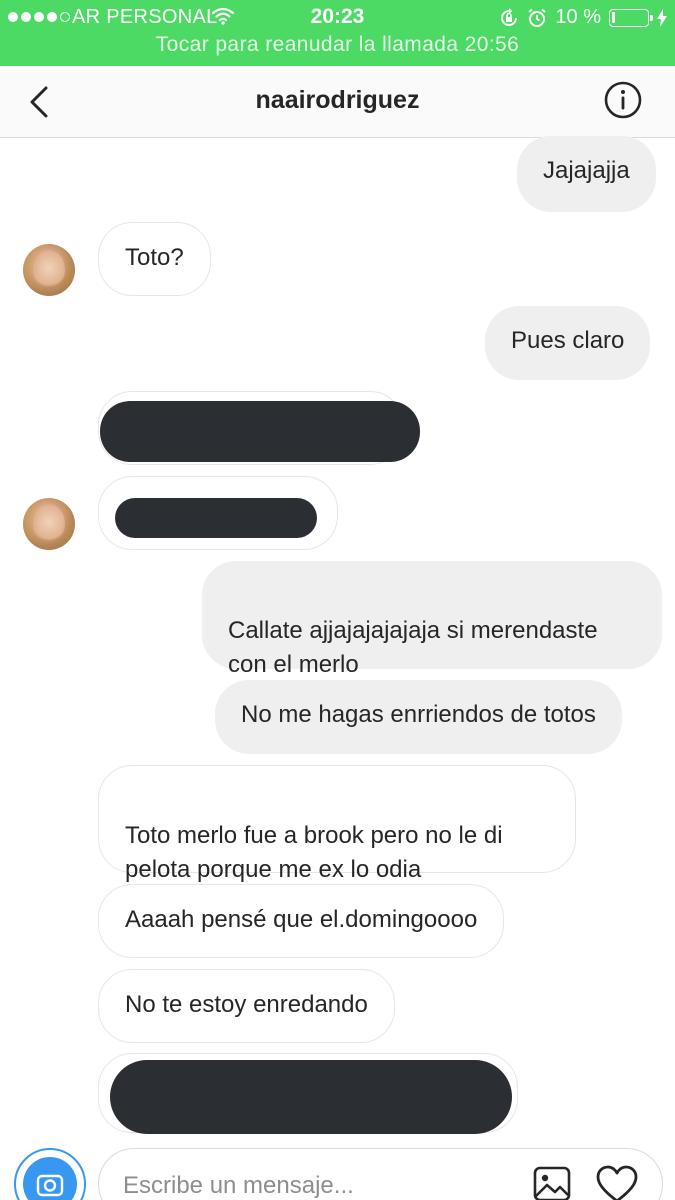  I want to click on message-bubble-outgoing: Pues claro, so click(568, 343).